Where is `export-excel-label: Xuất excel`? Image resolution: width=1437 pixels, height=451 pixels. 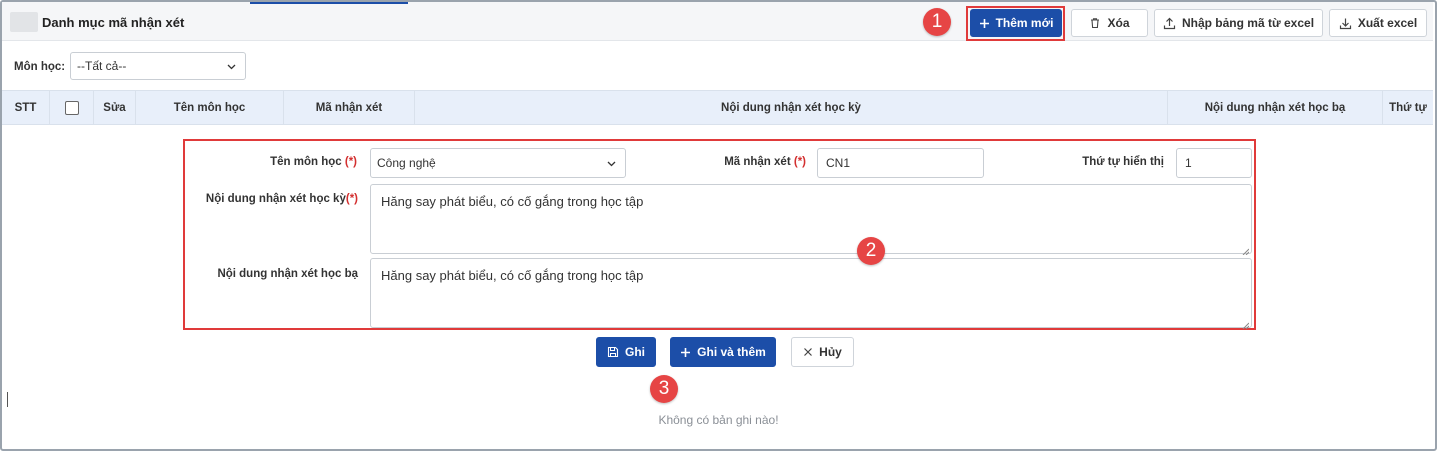
export-excel-label: Xuất excel is located at coordinates (1387, 23).